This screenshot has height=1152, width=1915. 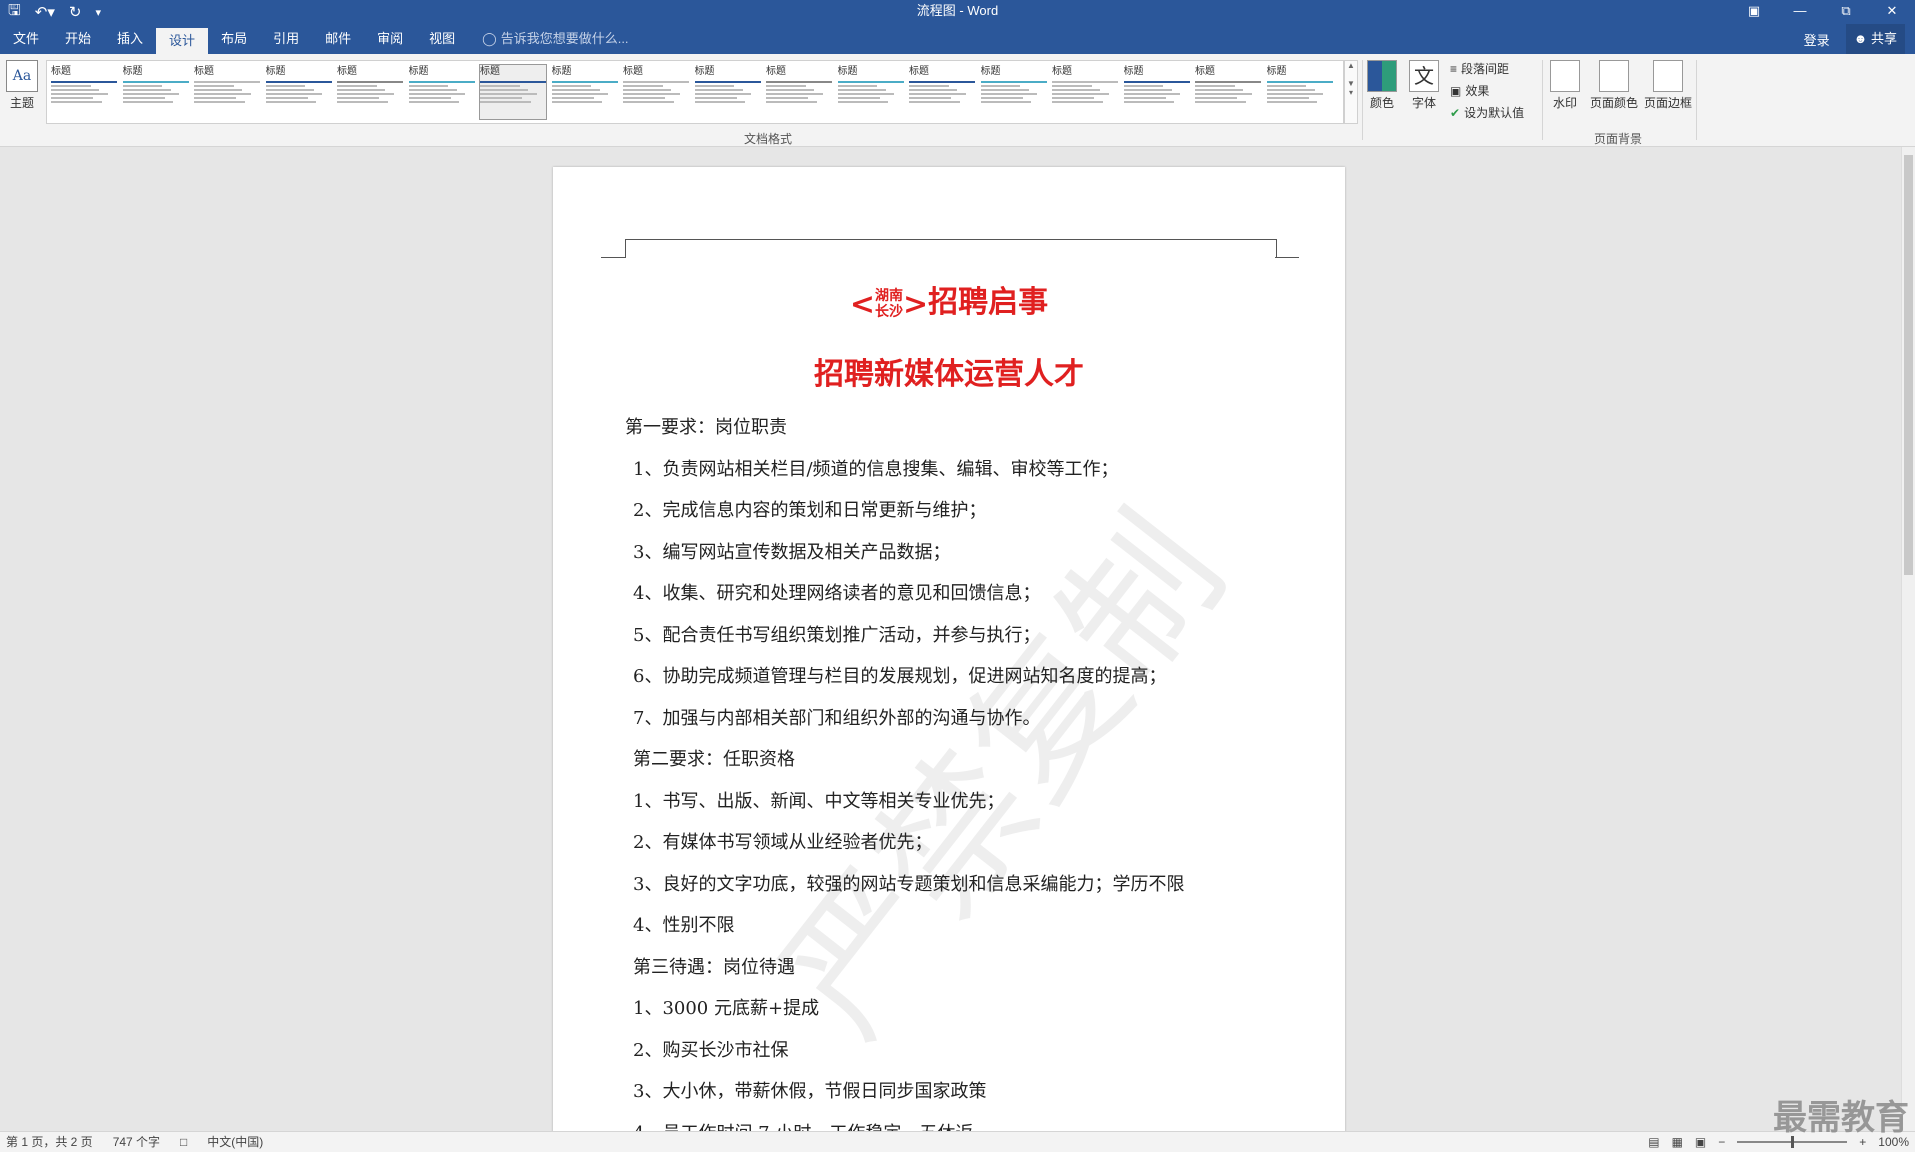 I want to click on tab-review: 审阅, so click(x=390, y=39).